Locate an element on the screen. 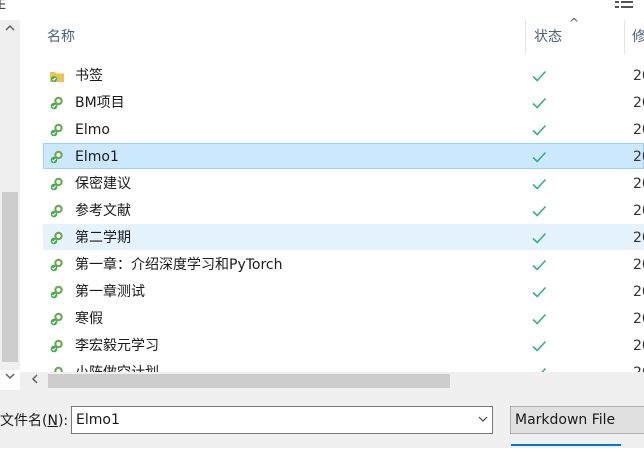 This screenshot has height=450, width=644. file-row: 李宏毅元学习 20 is located at coordinates (343, 345).